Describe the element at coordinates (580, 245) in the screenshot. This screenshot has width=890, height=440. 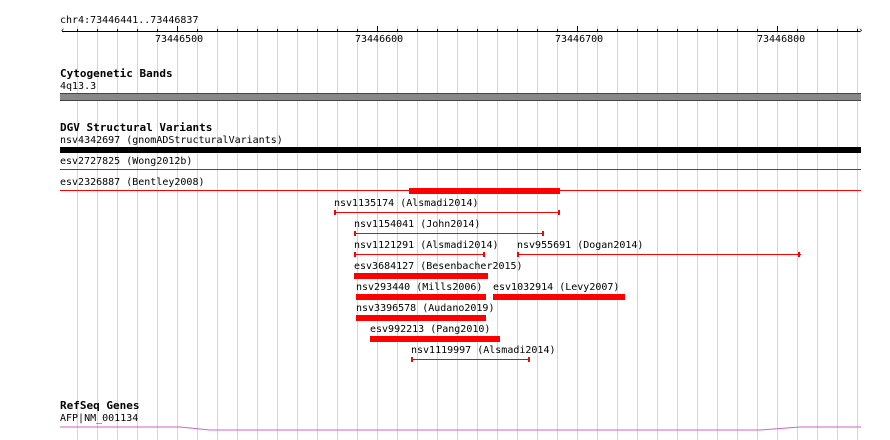
I see `variant-label: nsv955691 (Dogan2014)` at that location.